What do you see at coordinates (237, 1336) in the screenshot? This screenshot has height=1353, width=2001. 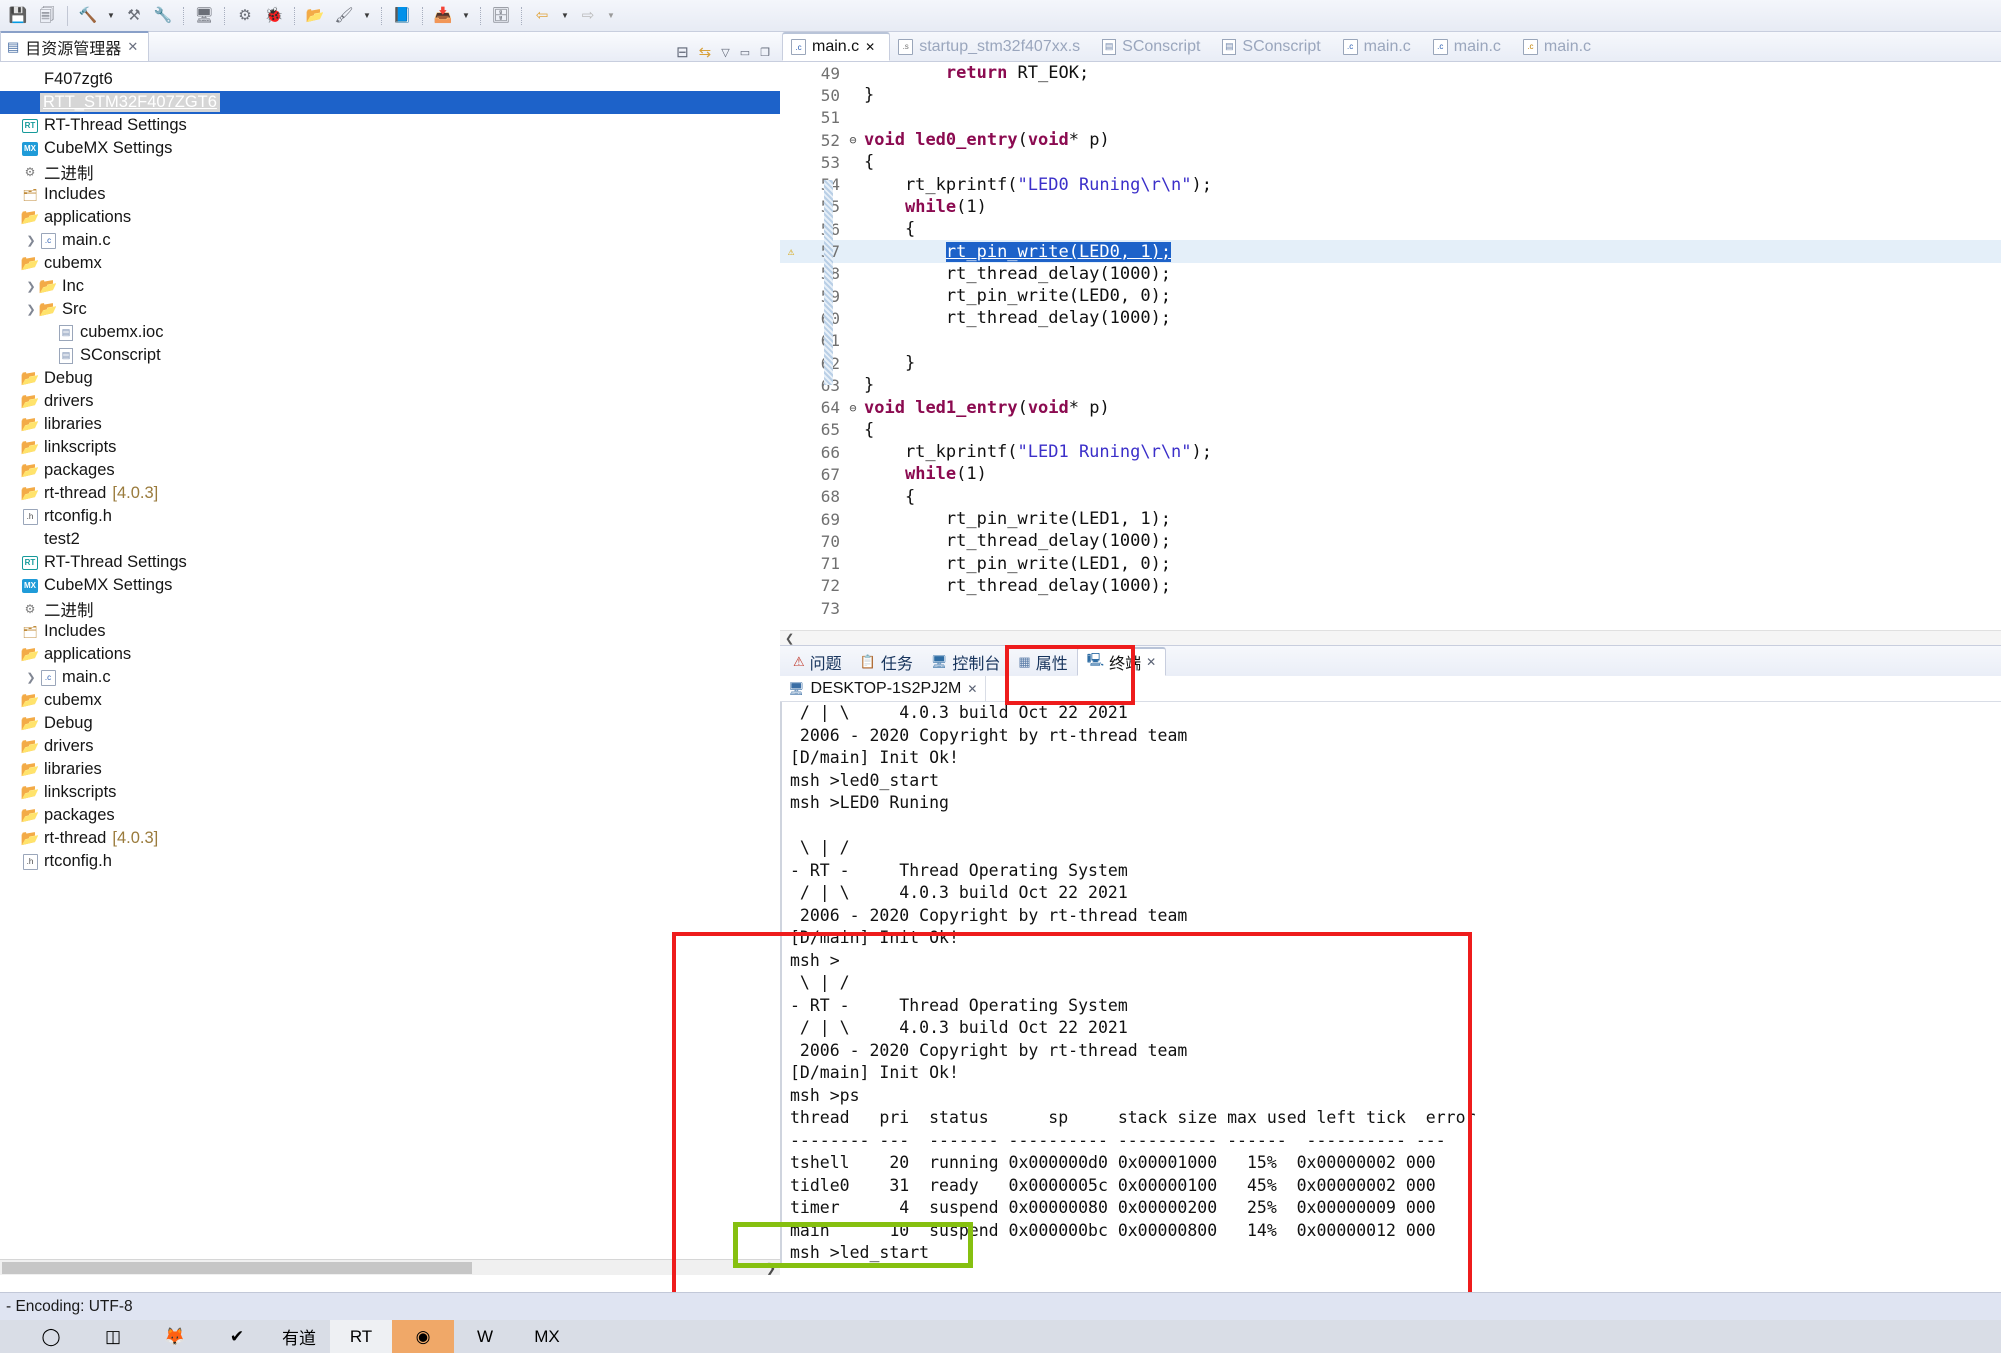 I see `vscode-icon: ✔` at bounding box center [237, 1336].